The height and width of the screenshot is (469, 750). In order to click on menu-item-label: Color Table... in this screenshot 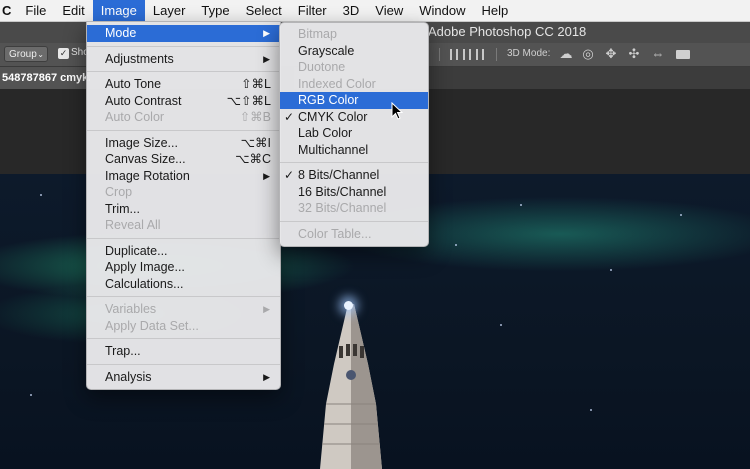, I will do `click(335, 233)`.